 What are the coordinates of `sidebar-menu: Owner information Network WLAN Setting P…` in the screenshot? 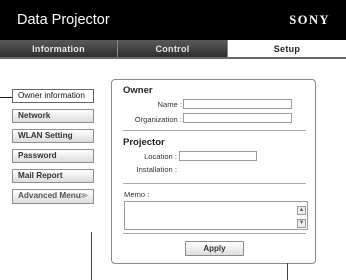 It's located at (53, 149).